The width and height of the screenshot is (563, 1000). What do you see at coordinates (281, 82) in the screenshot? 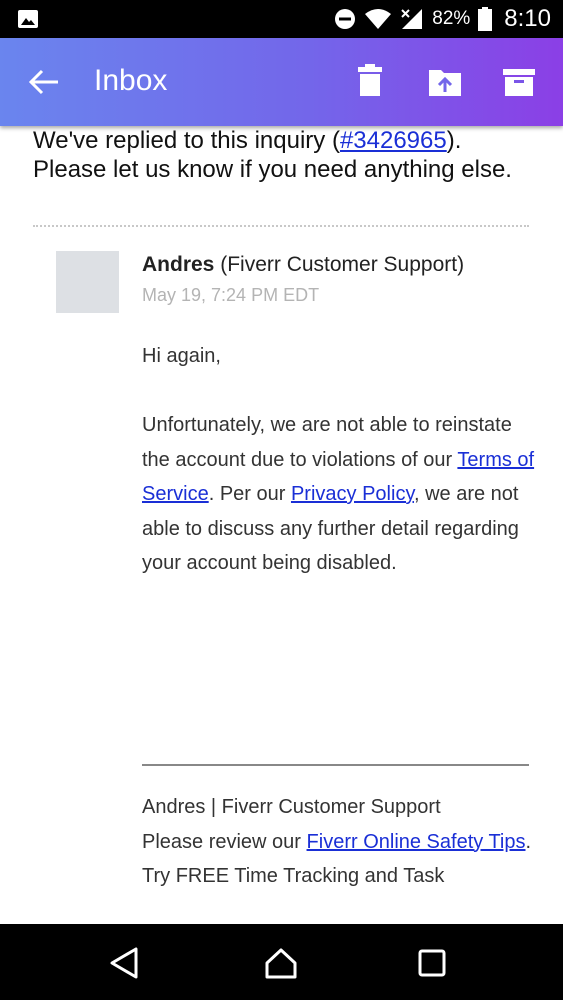
I see `app-bar: Inbox` at bounding box center [281, 82].